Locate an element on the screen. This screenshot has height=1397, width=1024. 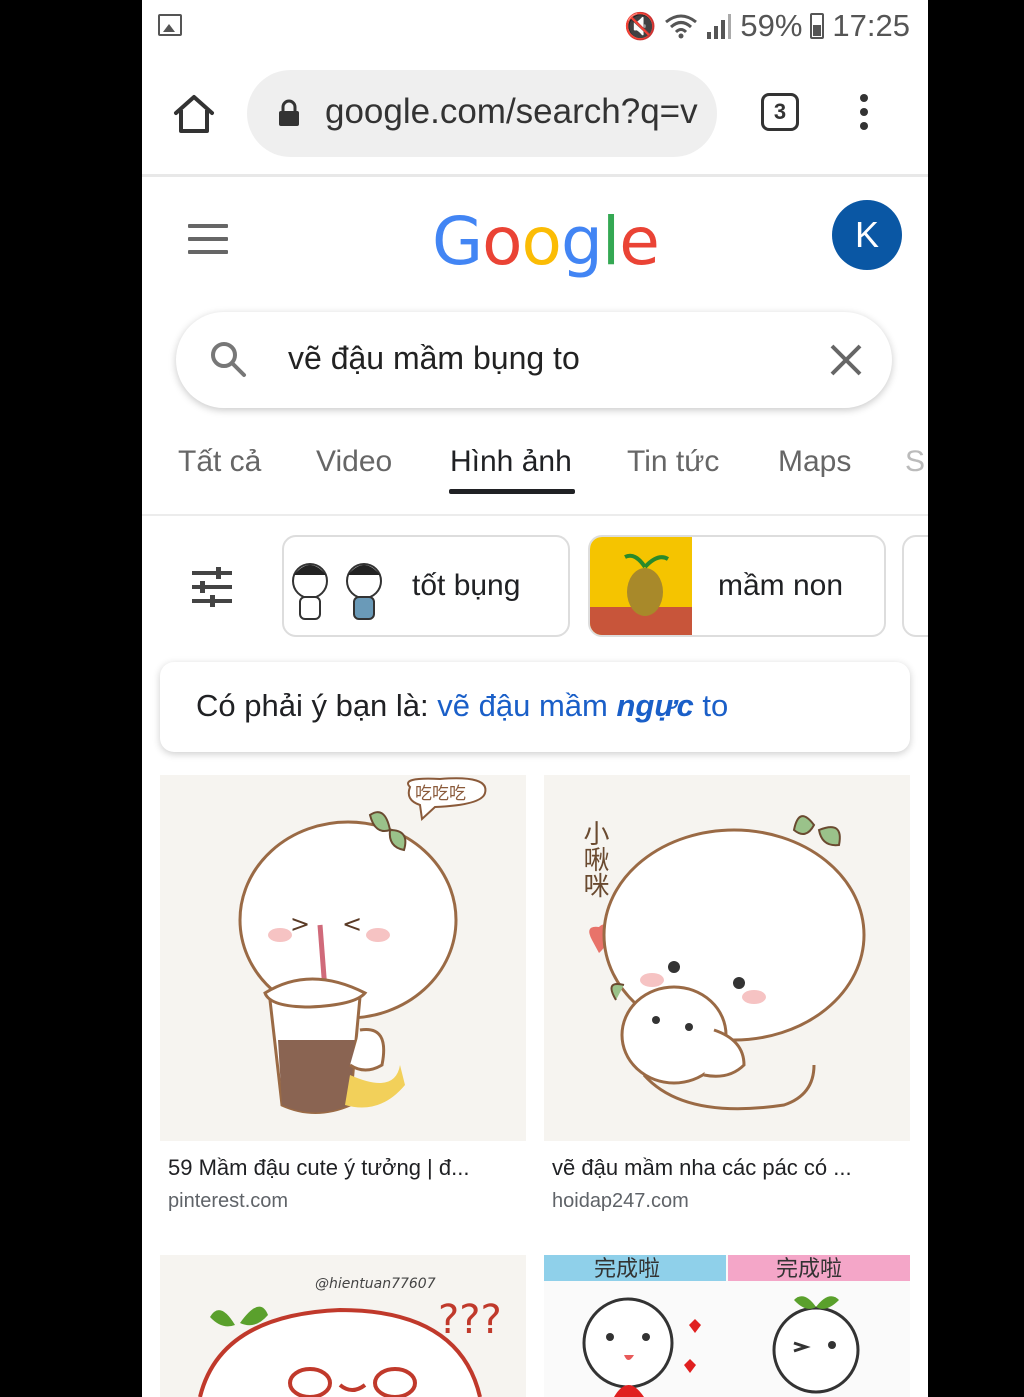
chip-label: tốt bụng is located at coordinates (466, 585).